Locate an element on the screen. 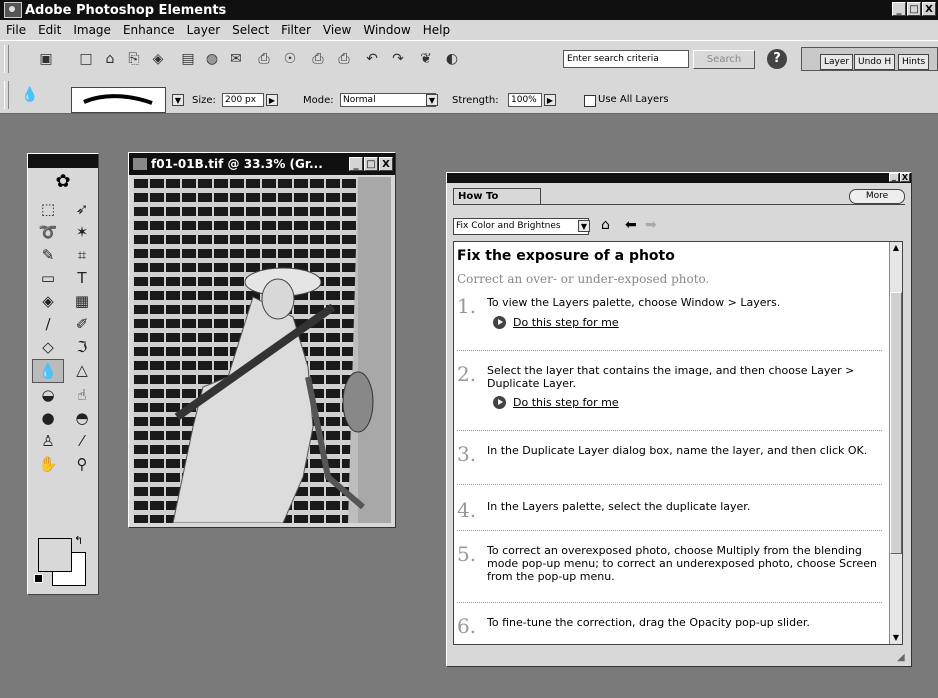 The image size is (938, 698). size-field: 200 px is located at coordinates (243, 100).